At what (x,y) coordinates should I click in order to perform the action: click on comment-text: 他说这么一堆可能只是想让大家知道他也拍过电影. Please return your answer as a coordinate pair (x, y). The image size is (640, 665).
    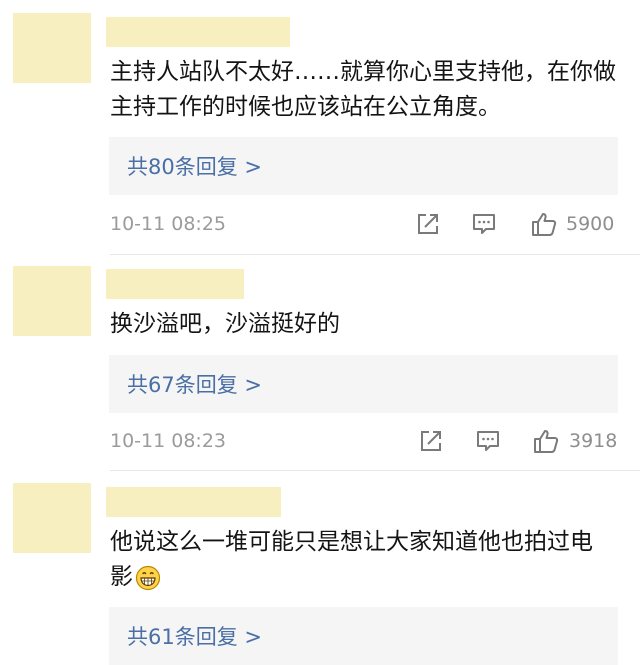
    Looking at the image, I should click on (357, 560).